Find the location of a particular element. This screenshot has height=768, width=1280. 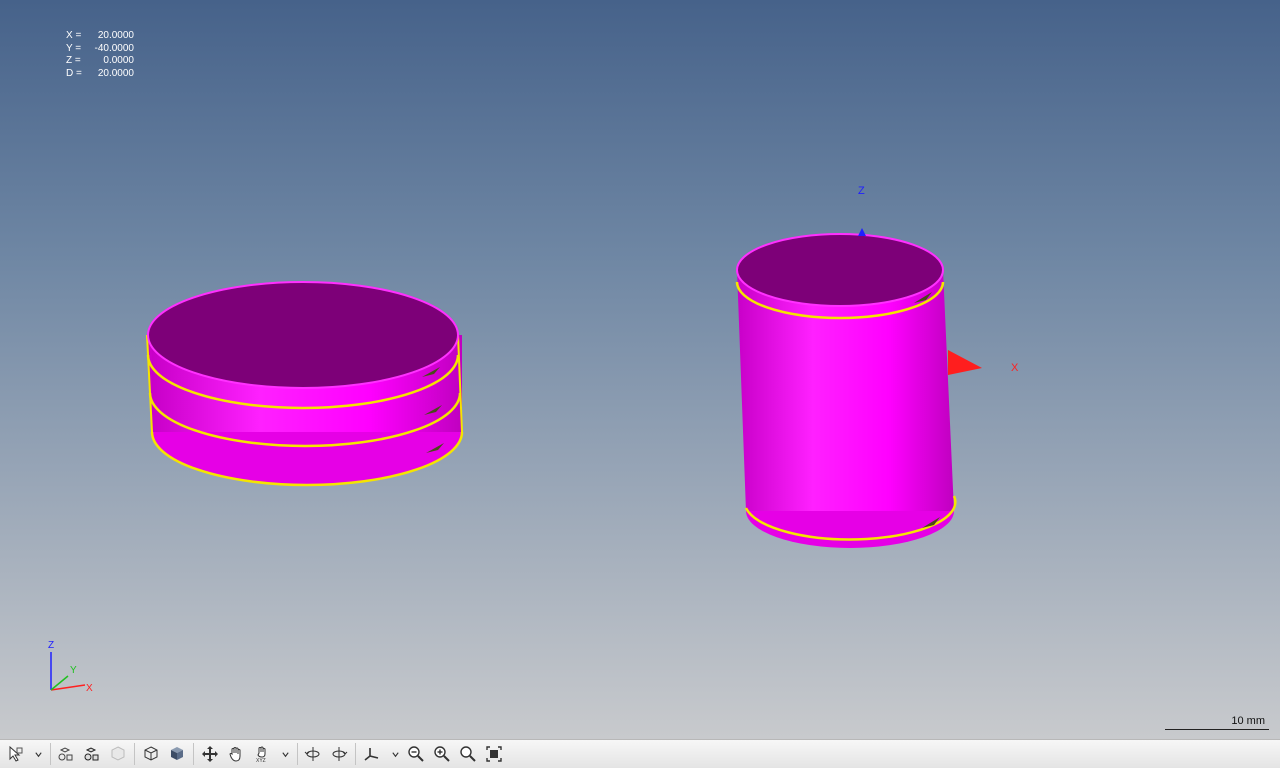

rotate-right-icon is located at coordinates (339, 754).